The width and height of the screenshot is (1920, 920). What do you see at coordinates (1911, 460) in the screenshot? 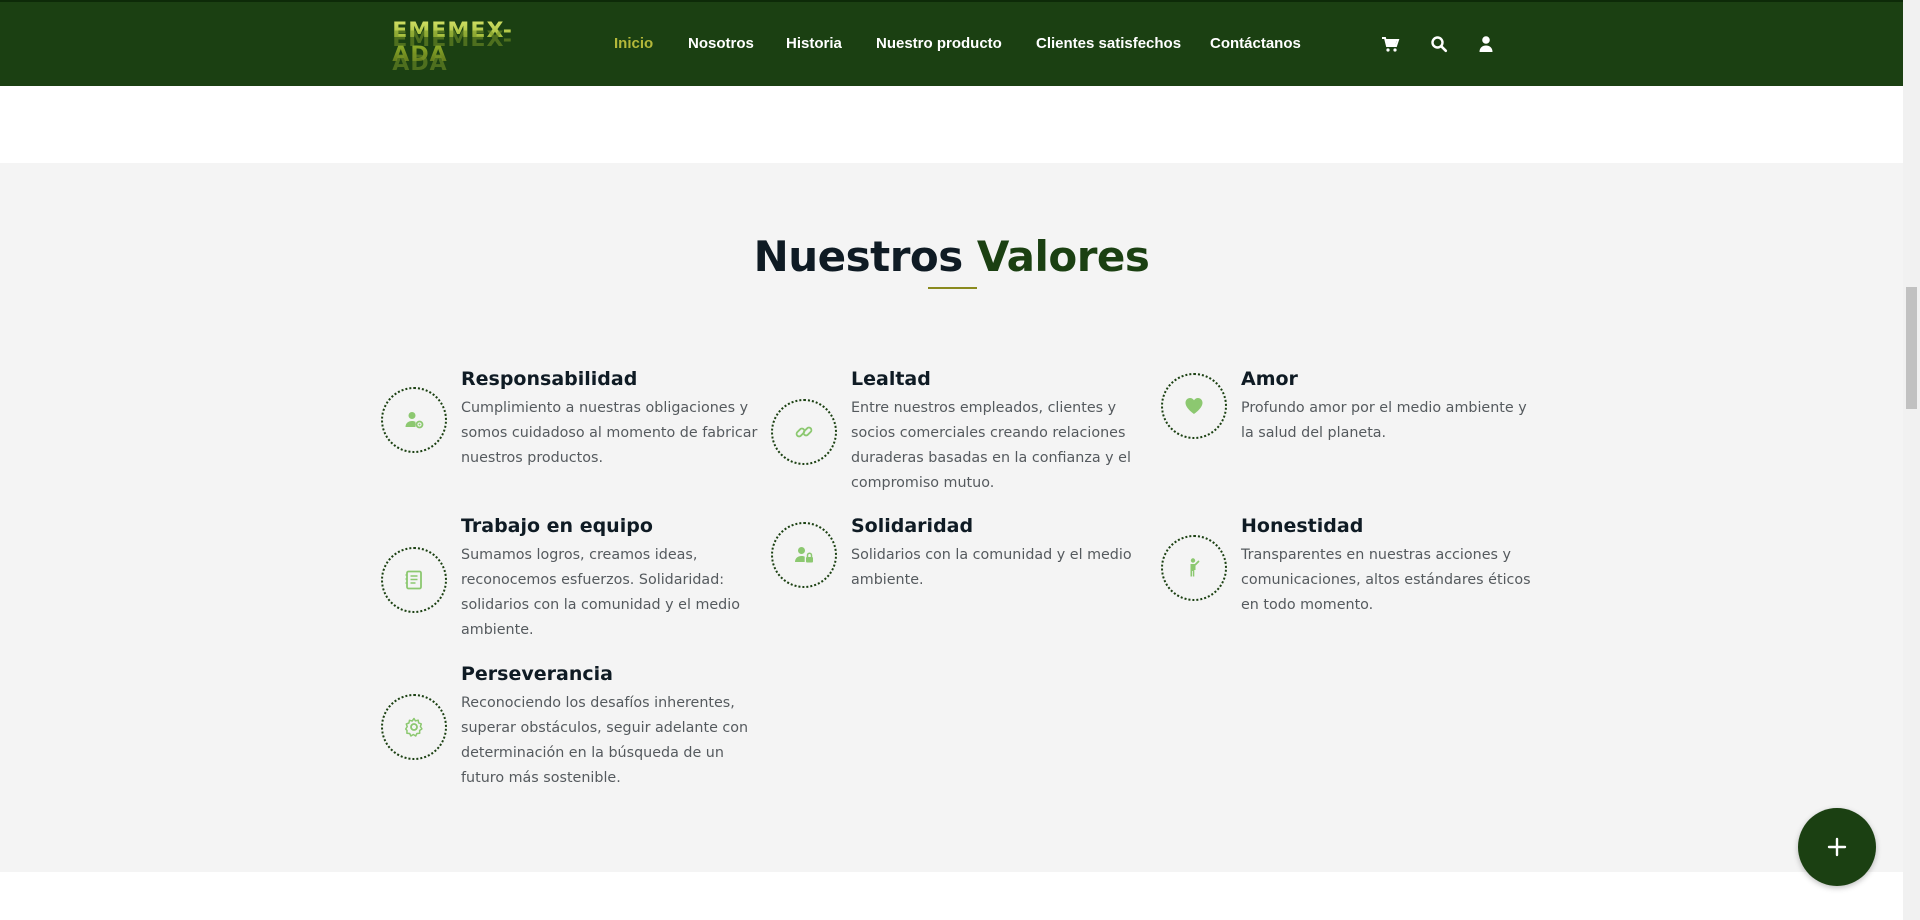
I see `scrollbar-track` at bounding box center [1911, 460].